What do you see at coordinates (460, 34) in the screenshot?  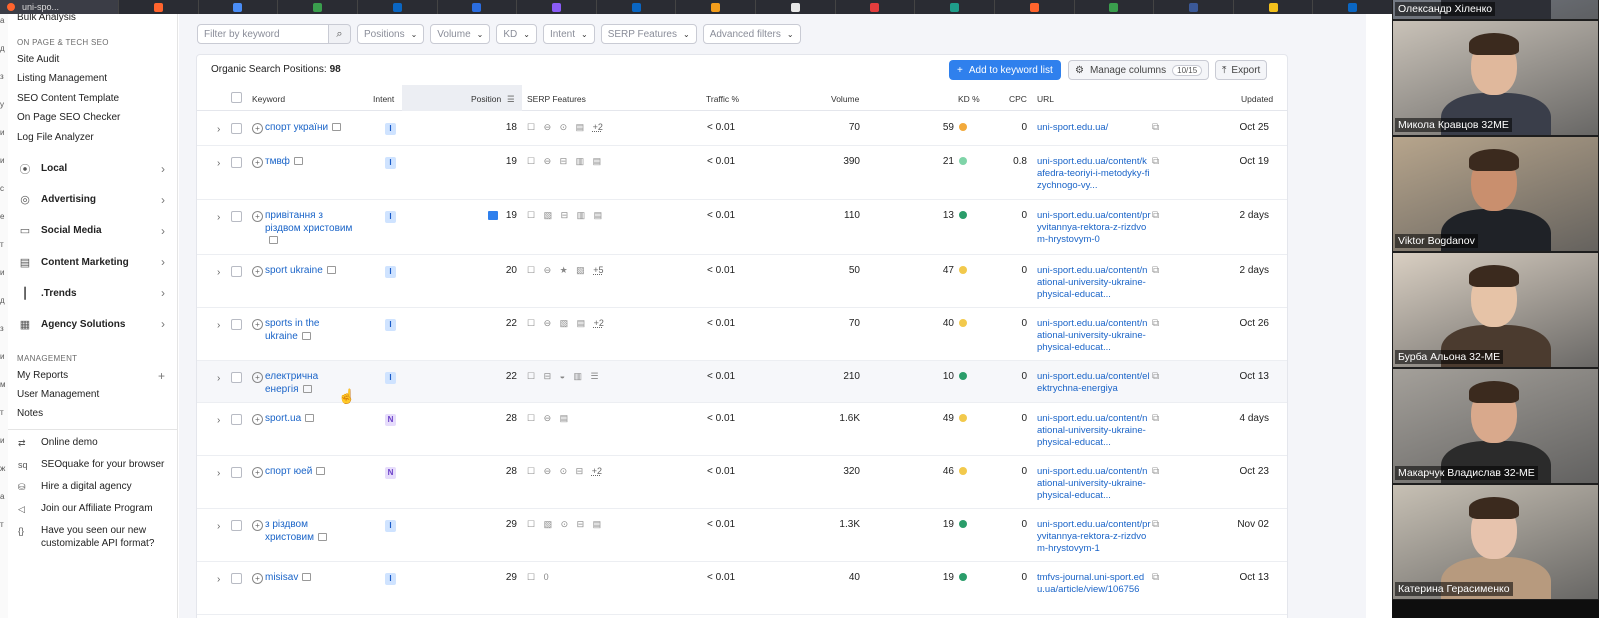 I see `filter-dropdown-volume: Volume ⌄` at bounding box center [460, 34].